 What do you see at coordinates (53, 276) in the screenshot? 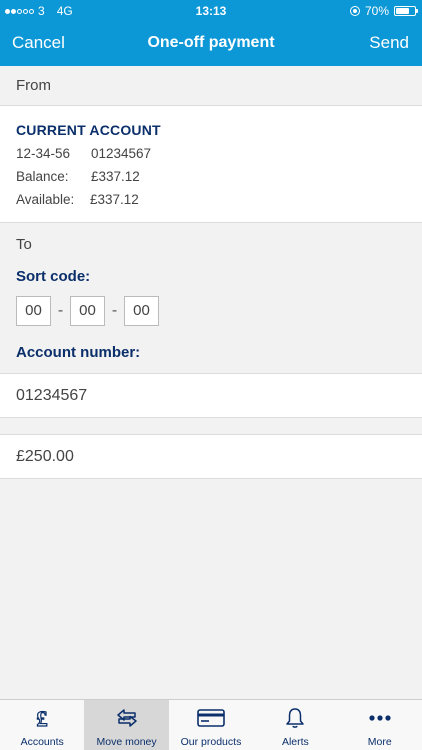
I see `sort-code-label: Sort code:` at bounding box center [53, 276].